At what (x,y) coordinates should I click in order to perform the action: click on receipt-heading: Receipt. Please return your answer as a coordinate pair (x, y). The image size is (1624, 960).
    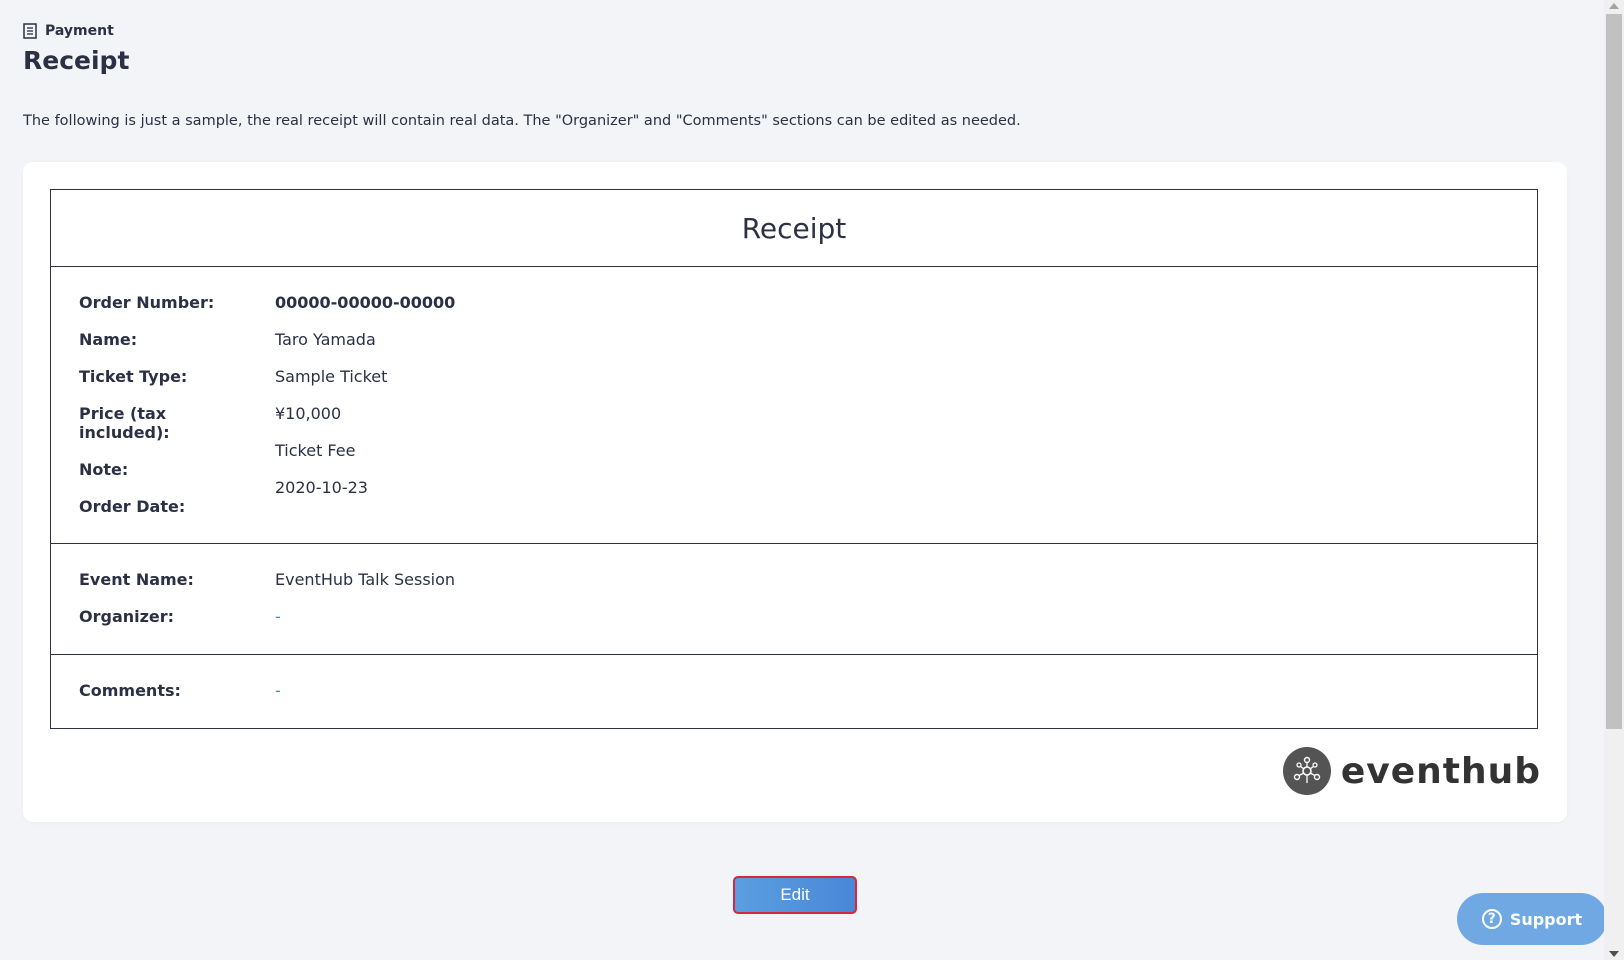
    Looking at the image, I should click on (794, 228).